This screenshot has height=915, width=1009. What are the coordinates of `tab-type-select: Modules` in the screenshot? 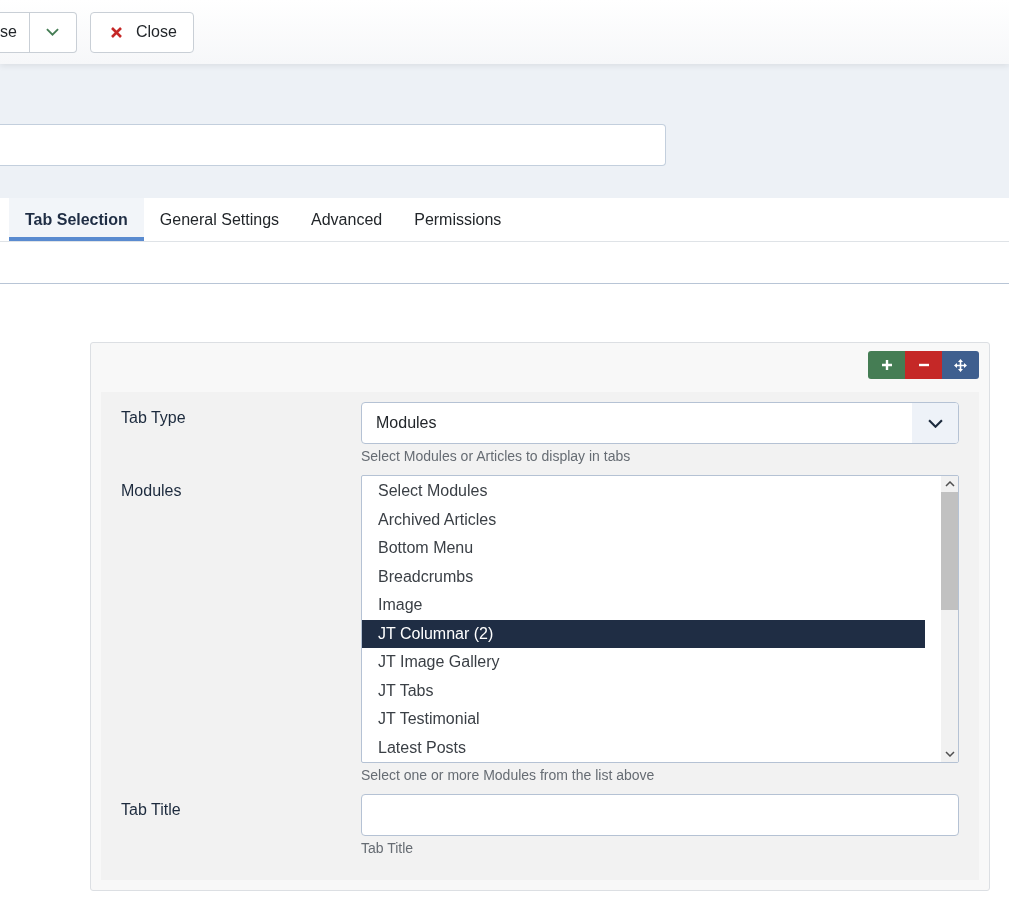 It's located at (660, 423).